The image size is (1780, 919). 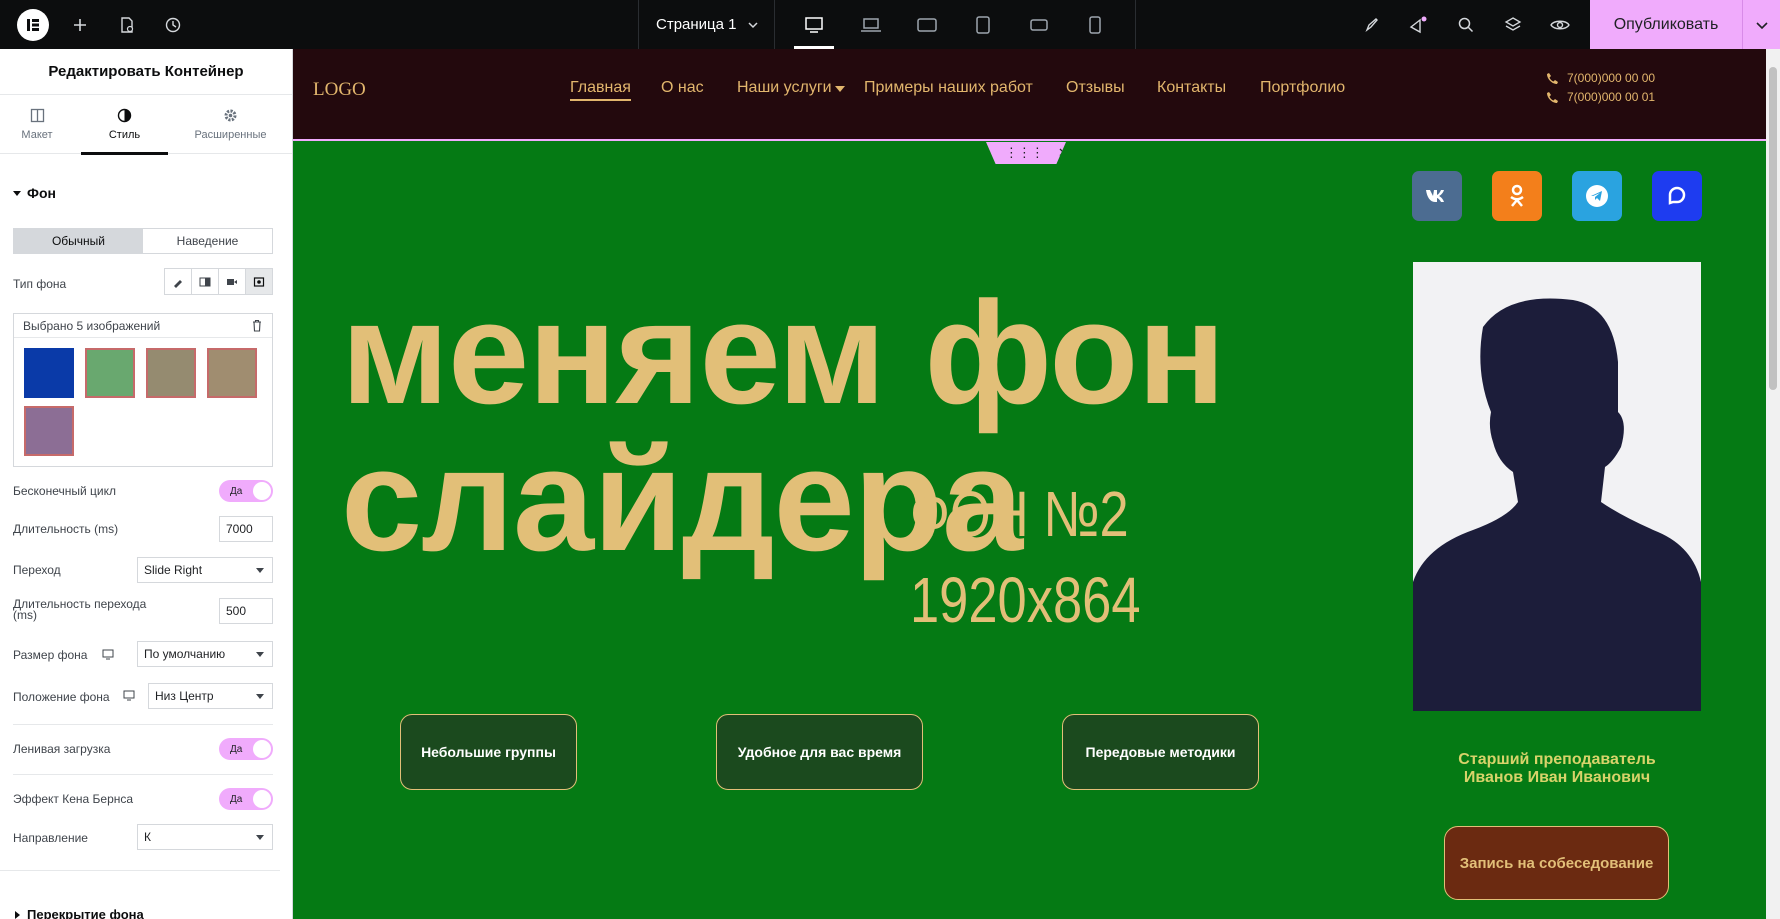 I want to click on add-icon, so click(x=80, y=24).